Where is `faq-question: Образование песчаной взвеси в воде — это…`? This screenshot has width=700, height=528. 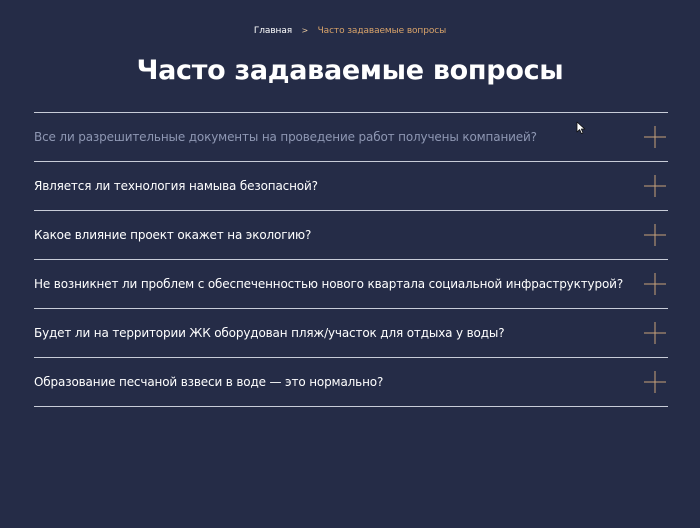
faq-question: Образование песчаной взвеси в воде — это… is located at coordinates (209, 382).